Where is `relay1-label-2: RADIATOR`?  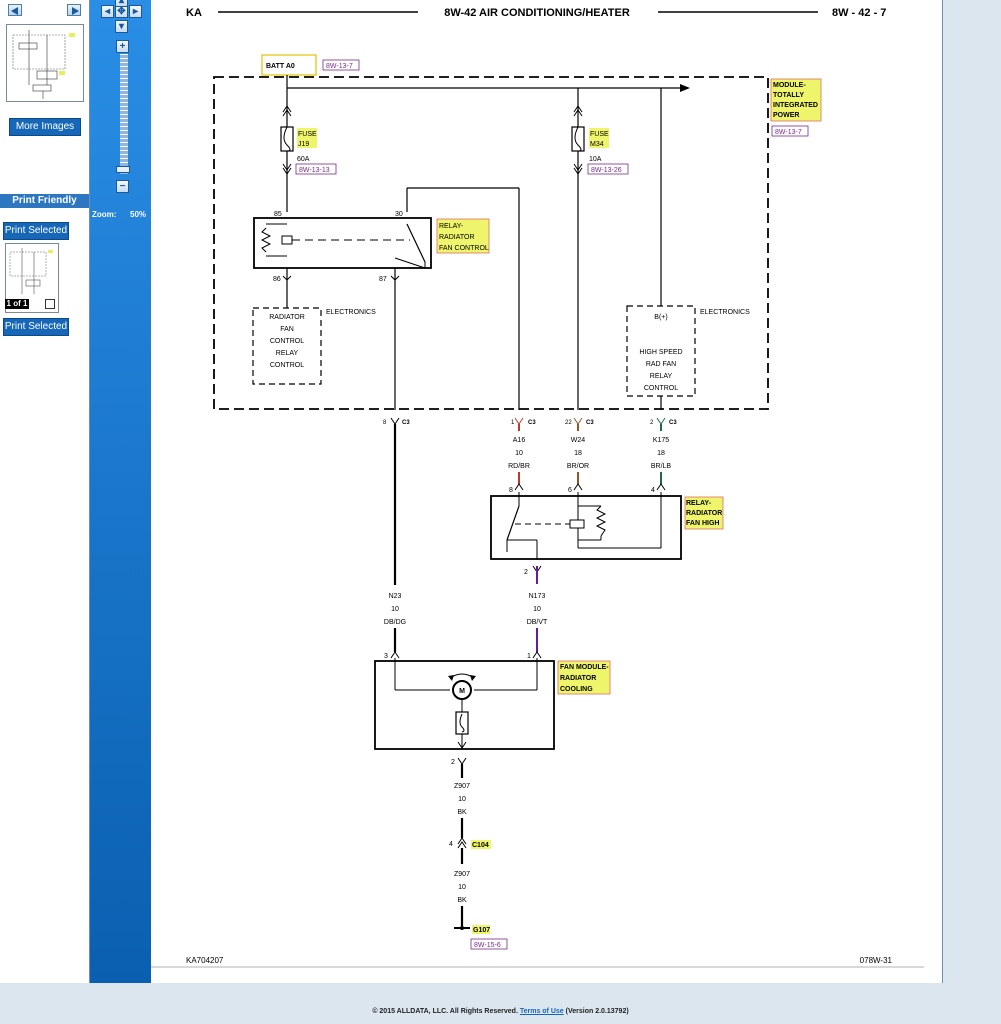
relay1-label-2: RADIATOR is located at coordinates (457, 237).